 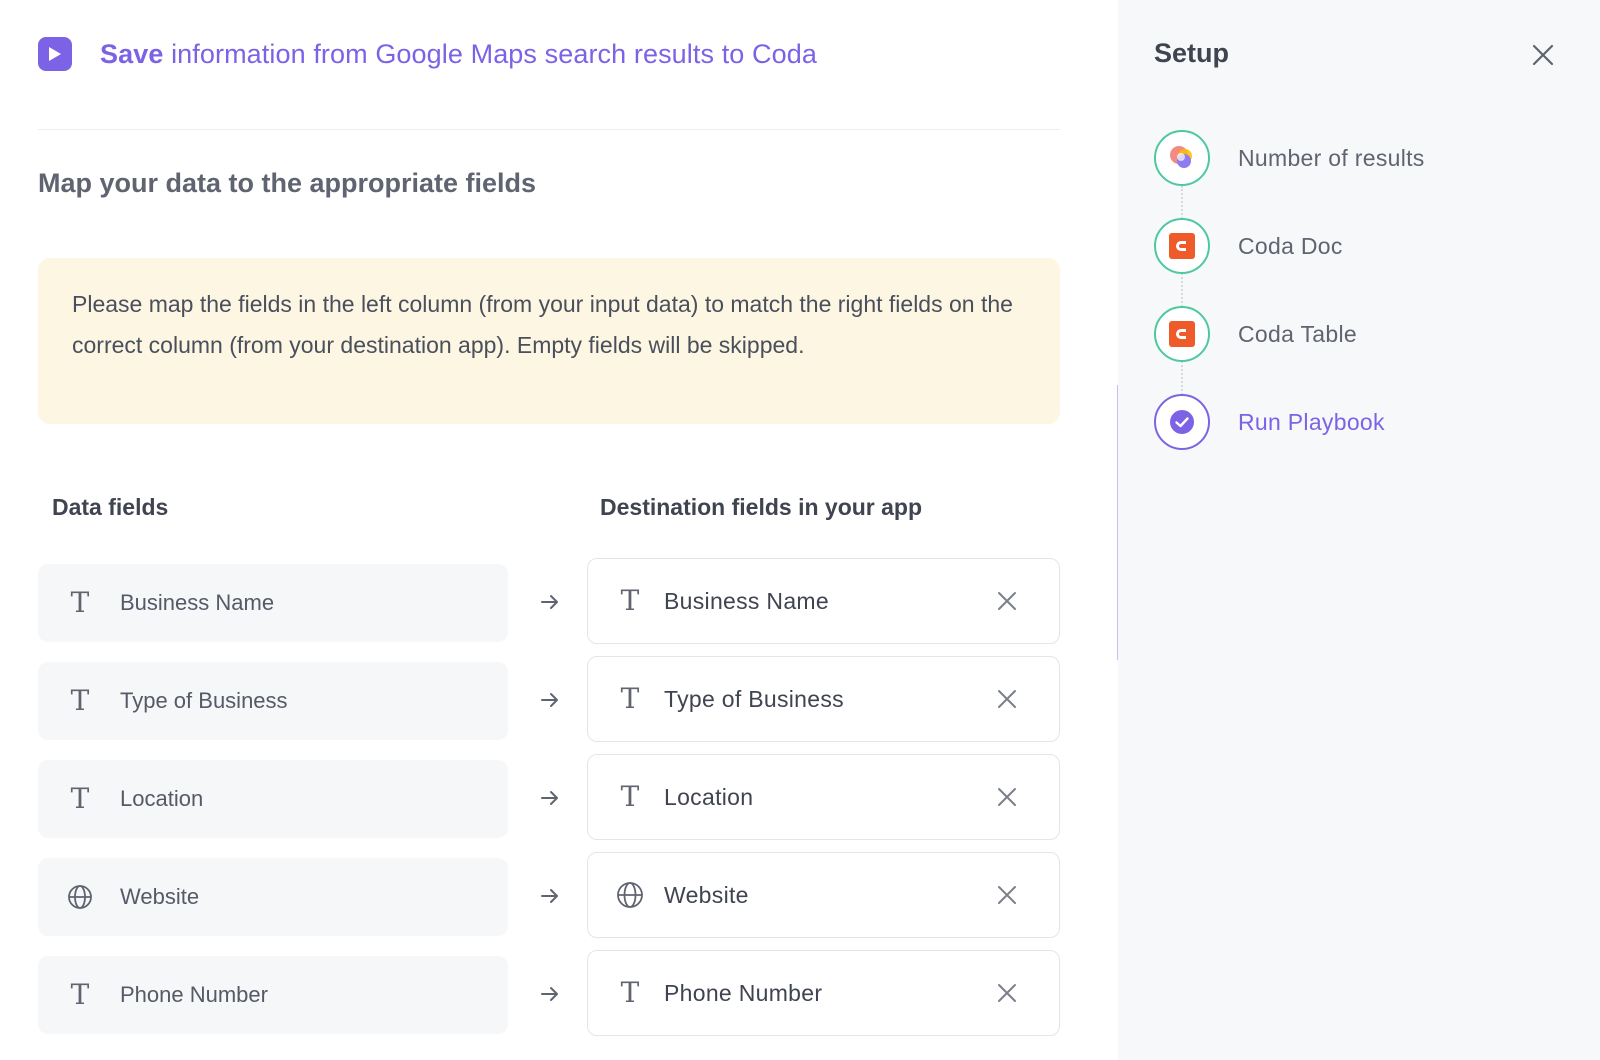 I want to click on step-label: Coda Doc, so click(x=1290, y=245).